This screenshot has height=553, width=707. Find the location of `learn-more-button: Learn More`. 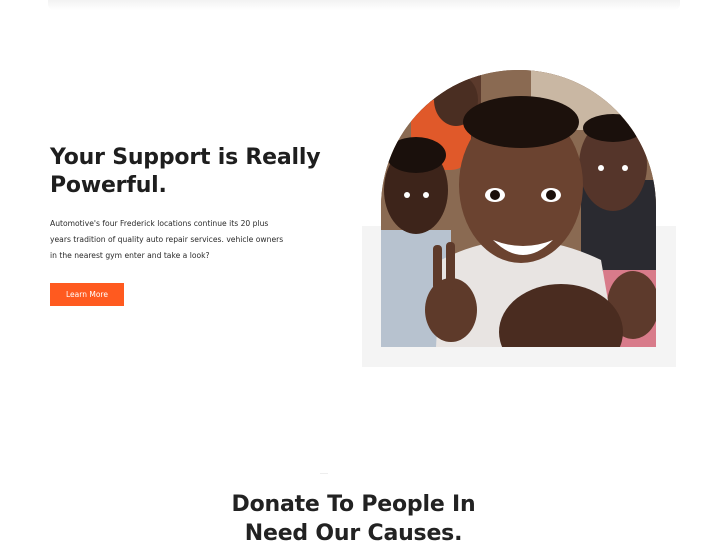

learn-more-button: Learn More is located at coordinates (87, 294).